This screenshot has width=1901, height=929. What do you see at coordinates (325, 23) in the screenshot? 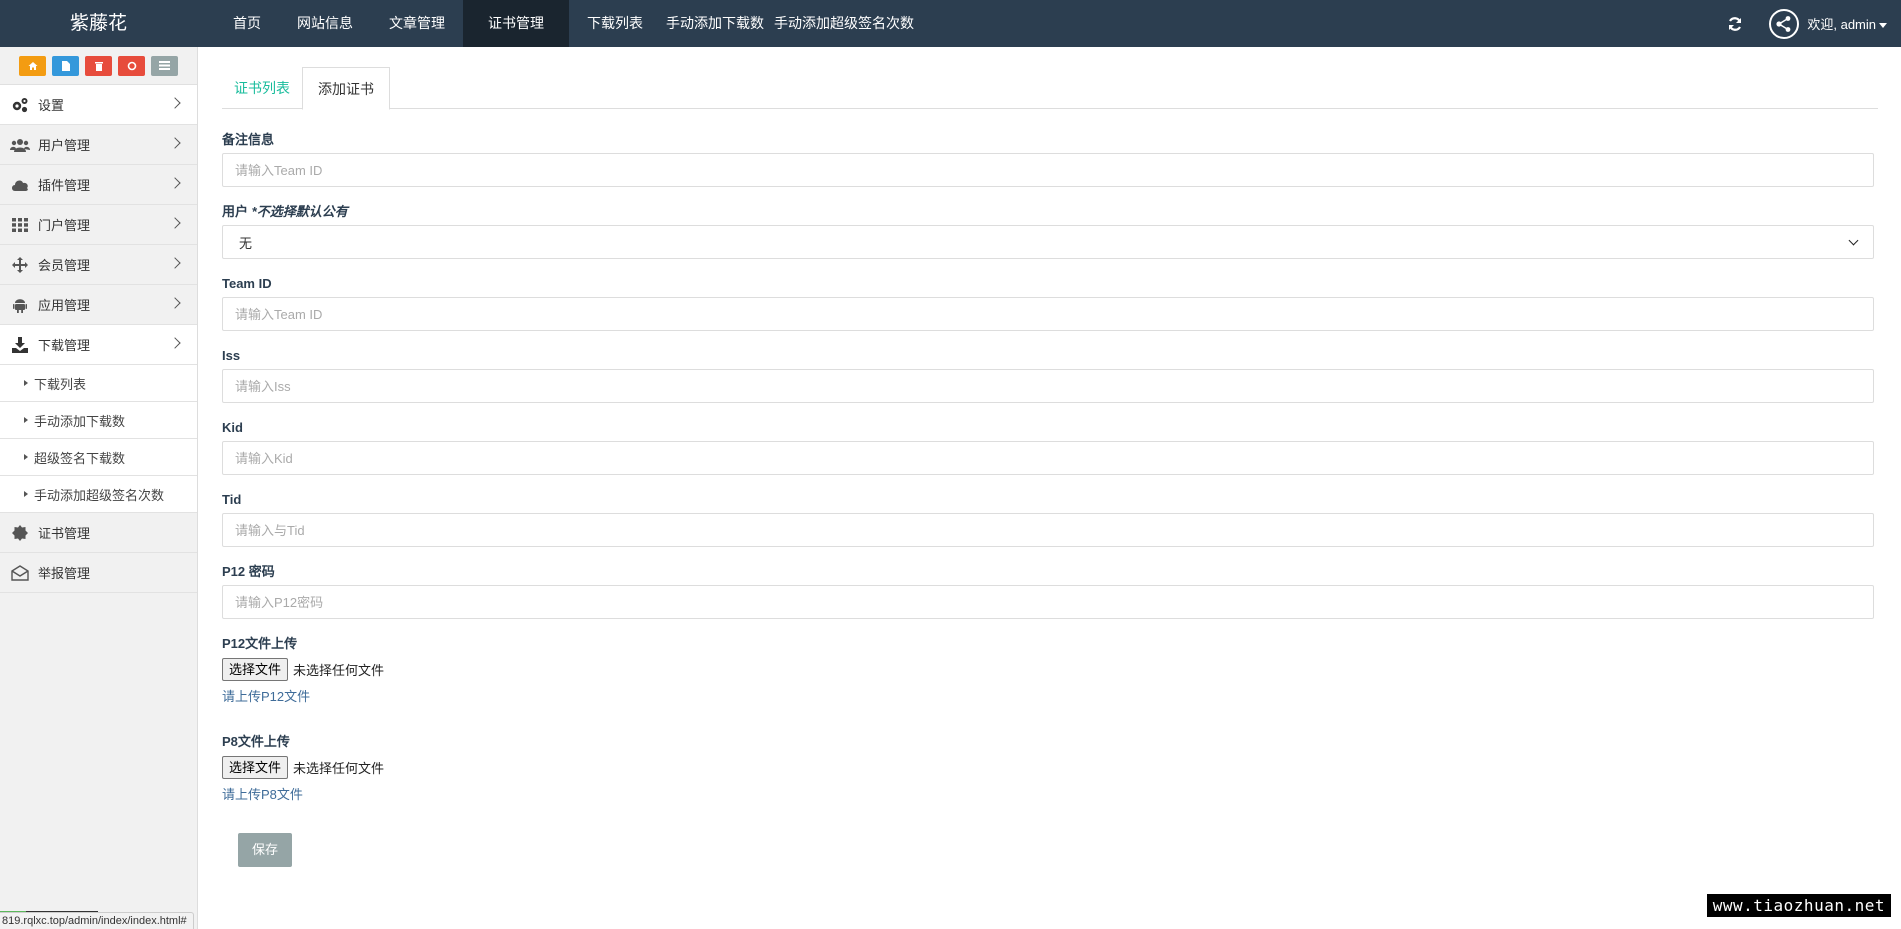
I see `nav-site-info: 网站信息` at bounding box center [325, 23].